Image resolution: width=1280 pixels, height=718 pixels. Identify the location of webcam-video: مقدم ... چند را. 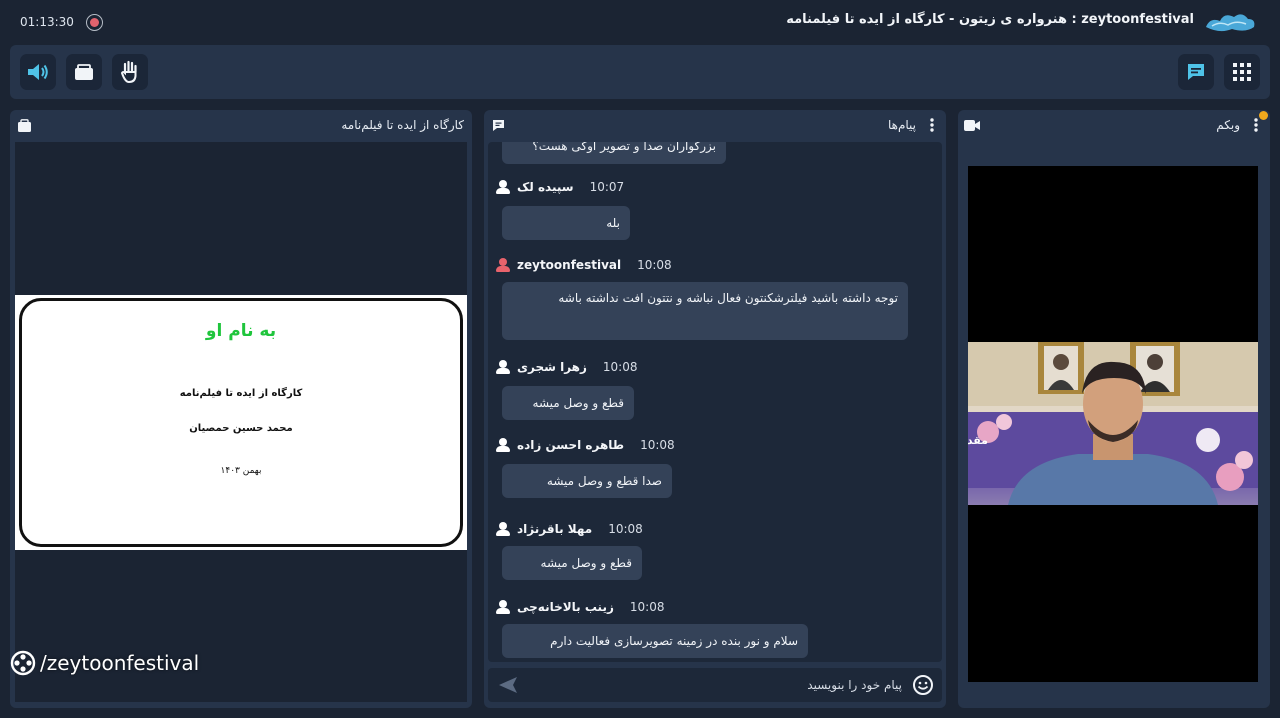
(1113, 423).